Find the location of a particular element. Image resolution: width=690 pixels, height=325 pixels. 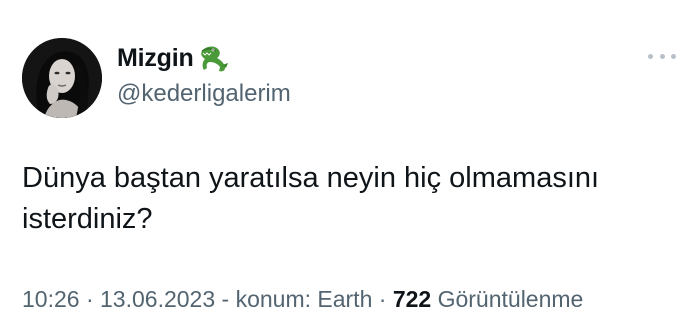

tweet-time: 10:26 is located at coordinates (51, 299).